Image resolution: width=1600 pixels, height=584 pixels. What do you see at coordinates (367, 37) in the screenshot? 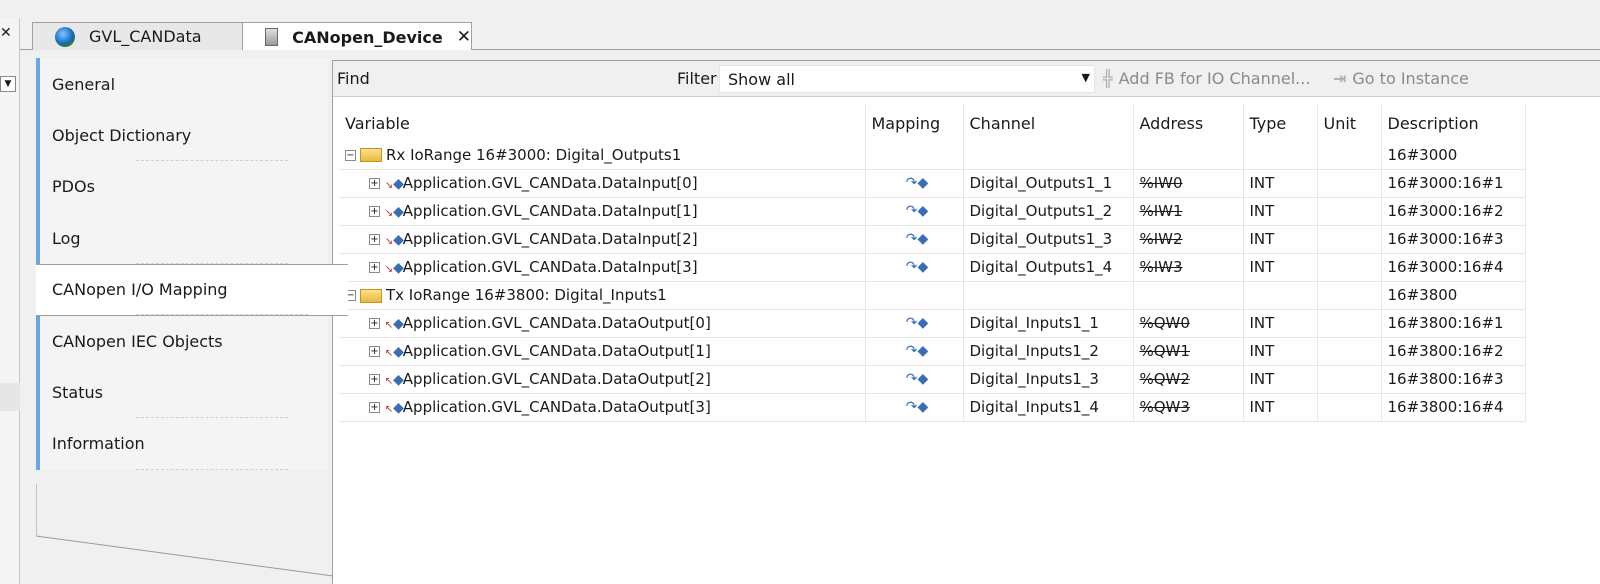
I see `tab-label: CANopen_Device` at bounding box center [367, 37].